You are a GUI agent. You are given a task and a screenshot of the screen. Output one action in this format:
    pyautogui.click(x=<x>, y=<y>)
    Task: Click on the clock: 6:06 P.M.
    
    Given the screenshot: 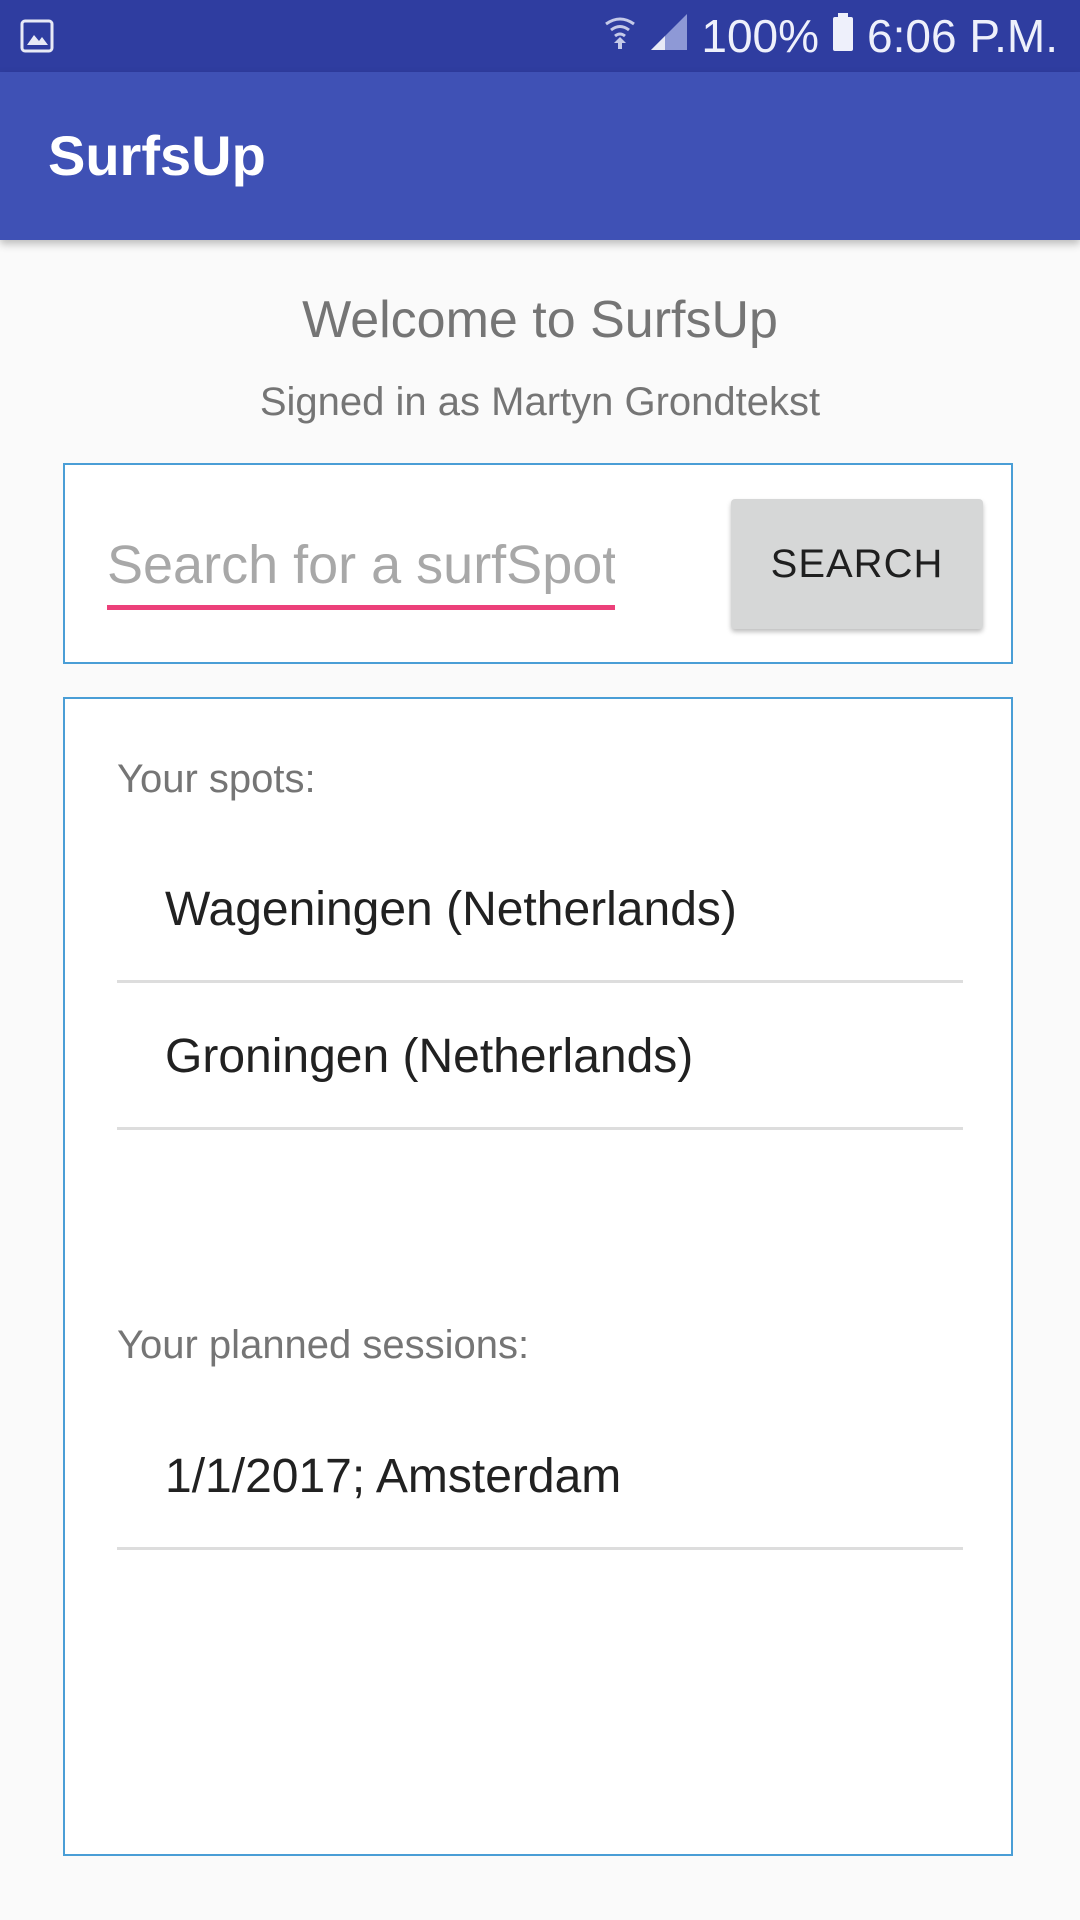 What is the action you would take?
    pyautogui.click(x=962, y=36)
    